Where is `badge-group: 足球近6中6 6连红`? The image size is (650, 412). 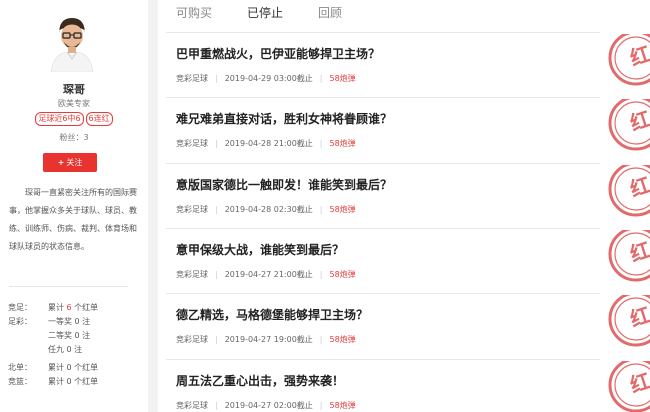
badge-group: 足球近6中6 6连红 is located at coordinates (74, 119).